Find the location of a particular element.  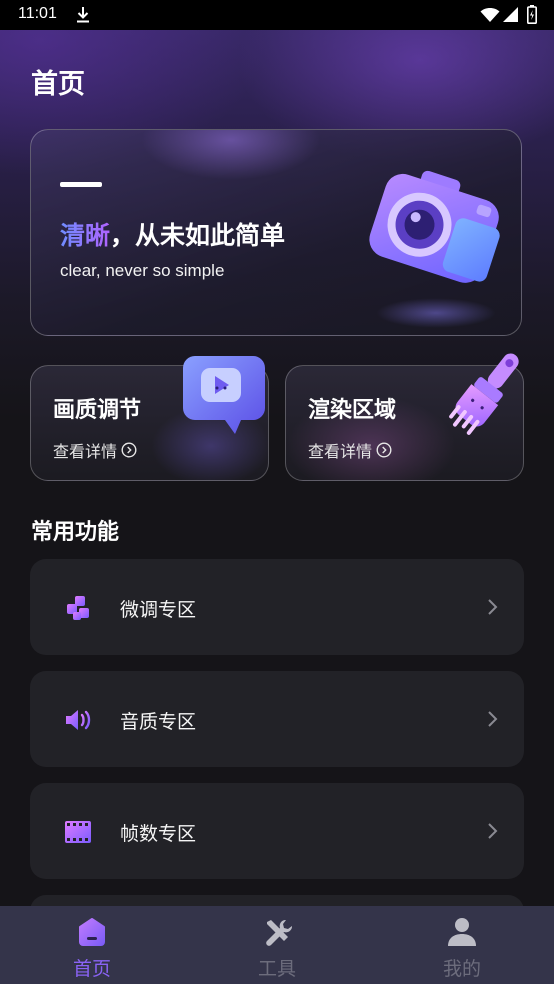

page-title: 首页 is located at coordinates (58, 84).